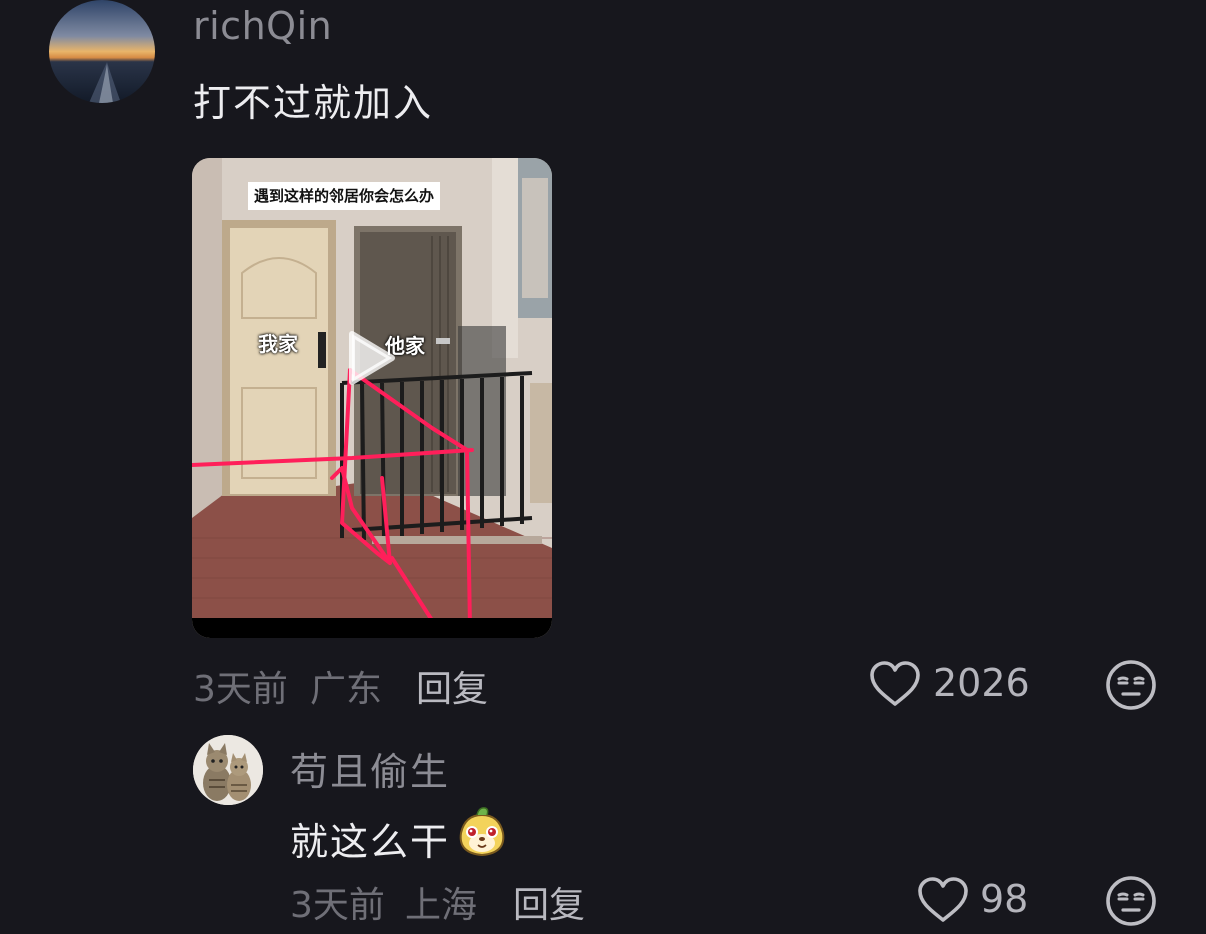 This screenshot has height=934, width=1206. What do you see at coordinates (346, 689) in the screenshot?
I see `comment-location: 广东` at bounding box center [346, 689].